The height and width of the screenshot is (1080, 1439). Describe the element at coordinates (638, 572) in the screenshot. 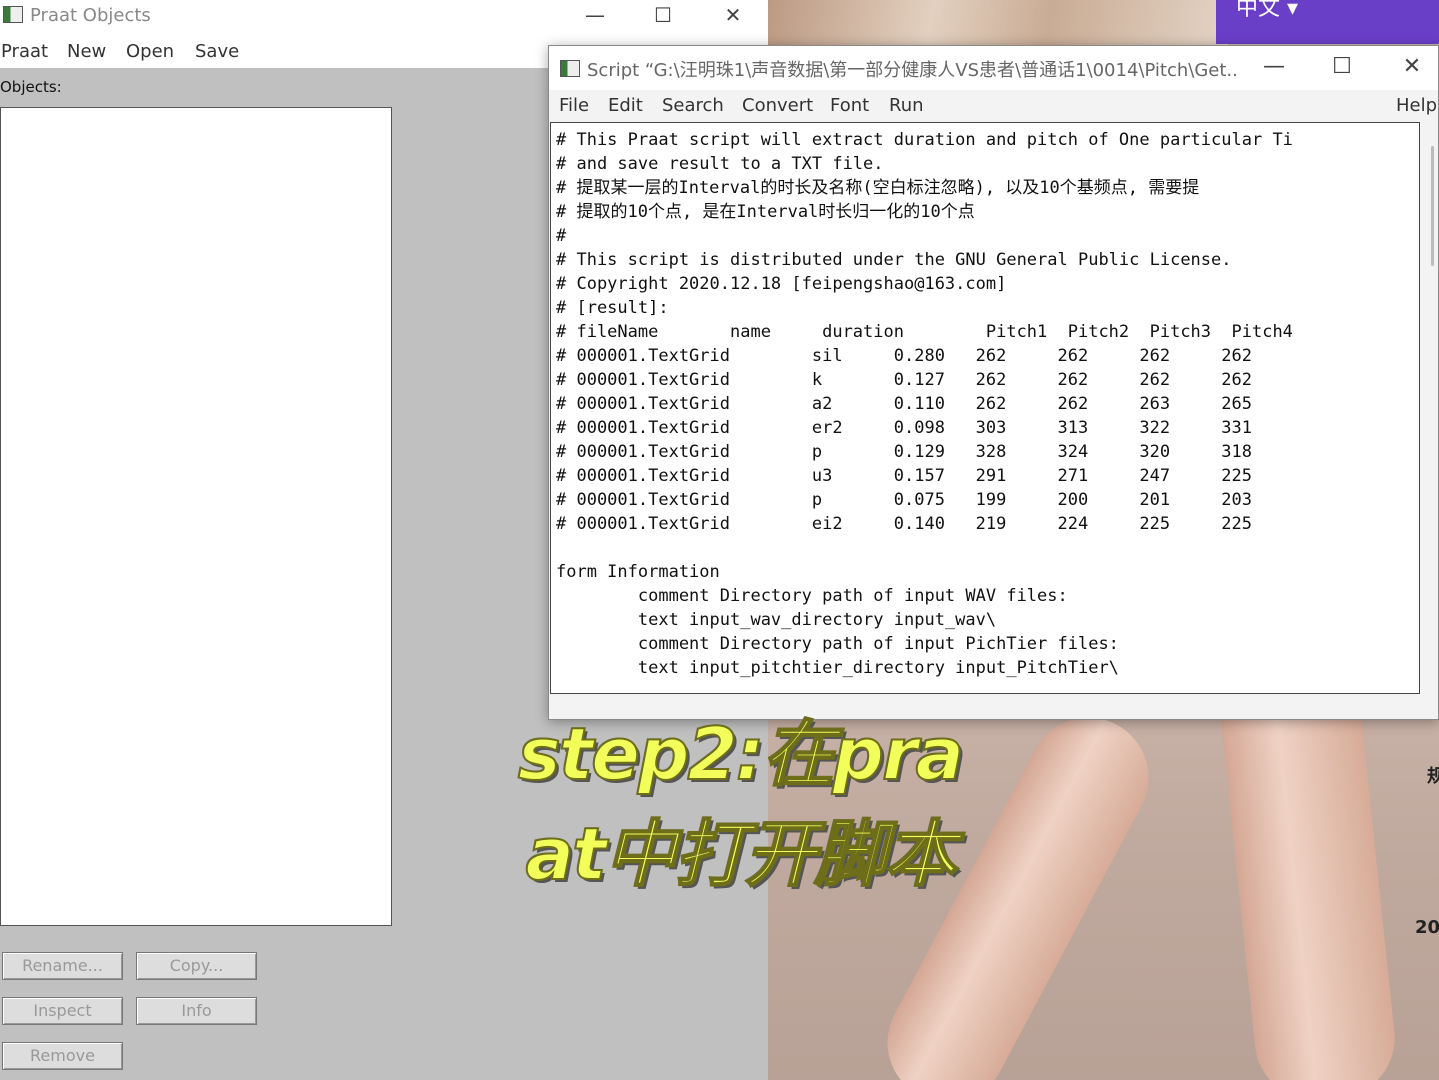

I see `code-line: form Information` at that location.